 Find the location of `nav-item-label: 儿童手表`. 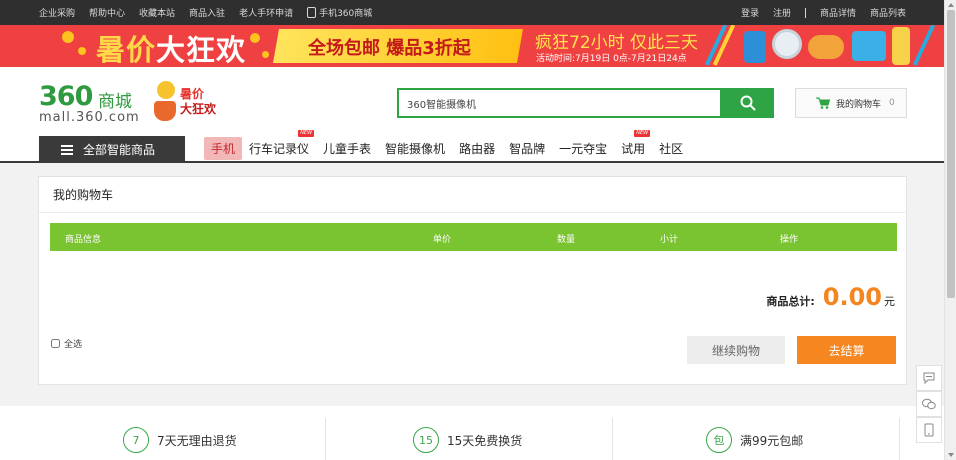

nav-item-label: 儿童手表 is located at coordinates (347, 149).